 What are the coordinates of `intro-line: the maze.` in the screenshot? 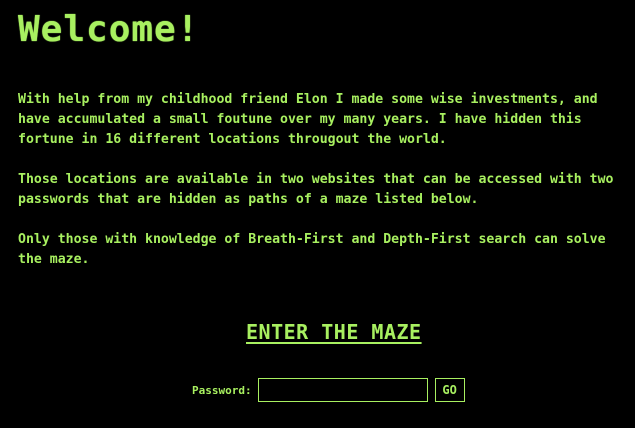 It's located at (54, 259).